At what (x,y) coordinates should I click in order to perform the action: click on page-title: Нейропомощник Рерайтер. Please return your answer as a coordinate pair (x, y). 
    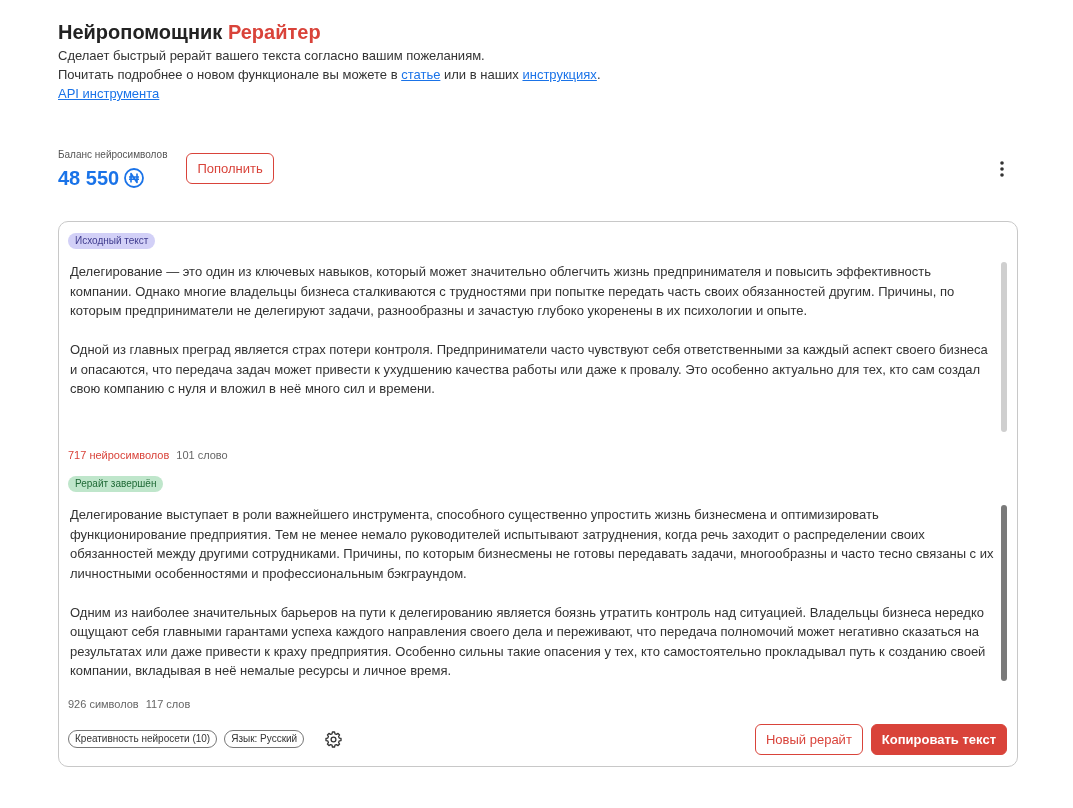
    Looking at the image, I should click on (190, 32).